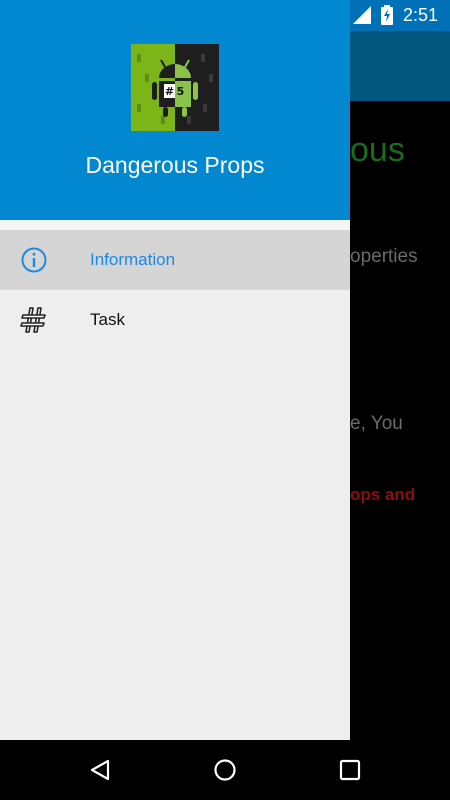  I want to click on menu-item-label: Task, so click(107, 319).